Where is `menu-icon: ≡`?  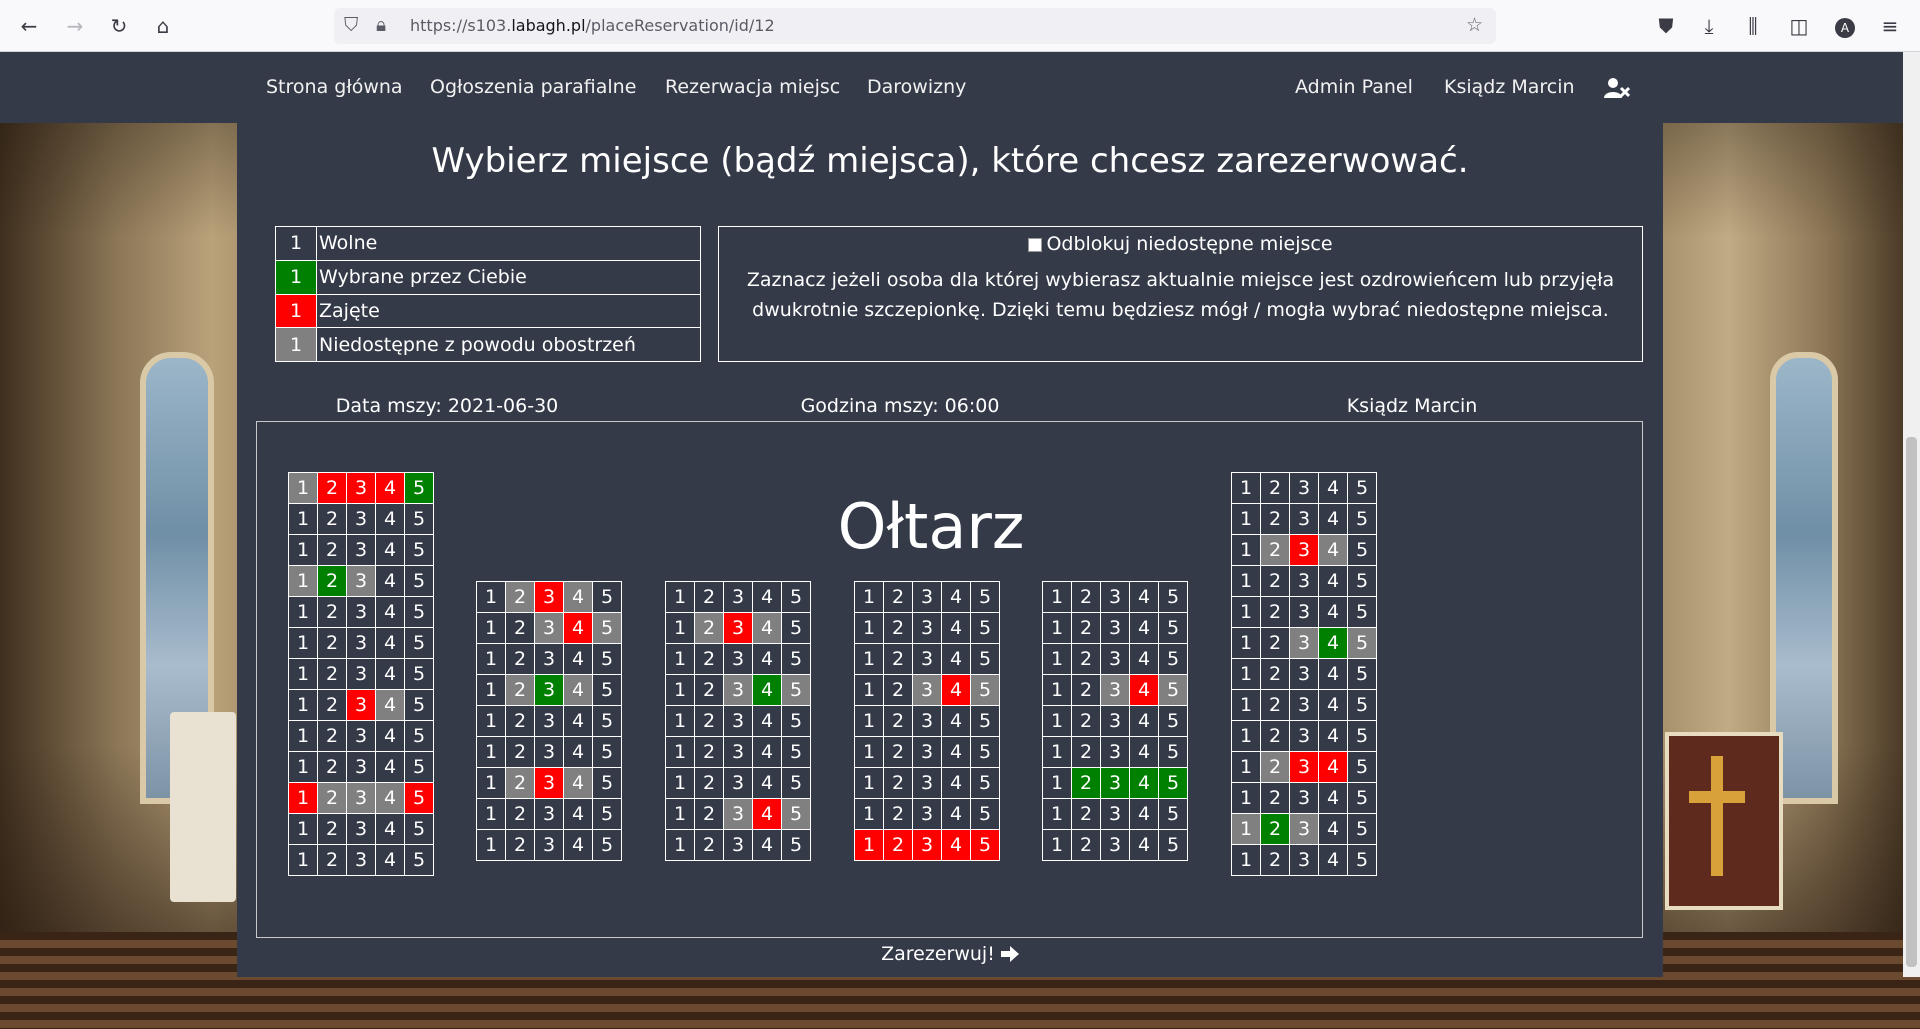 menu-icon: ≡ is located at coordinates (1890, 26).